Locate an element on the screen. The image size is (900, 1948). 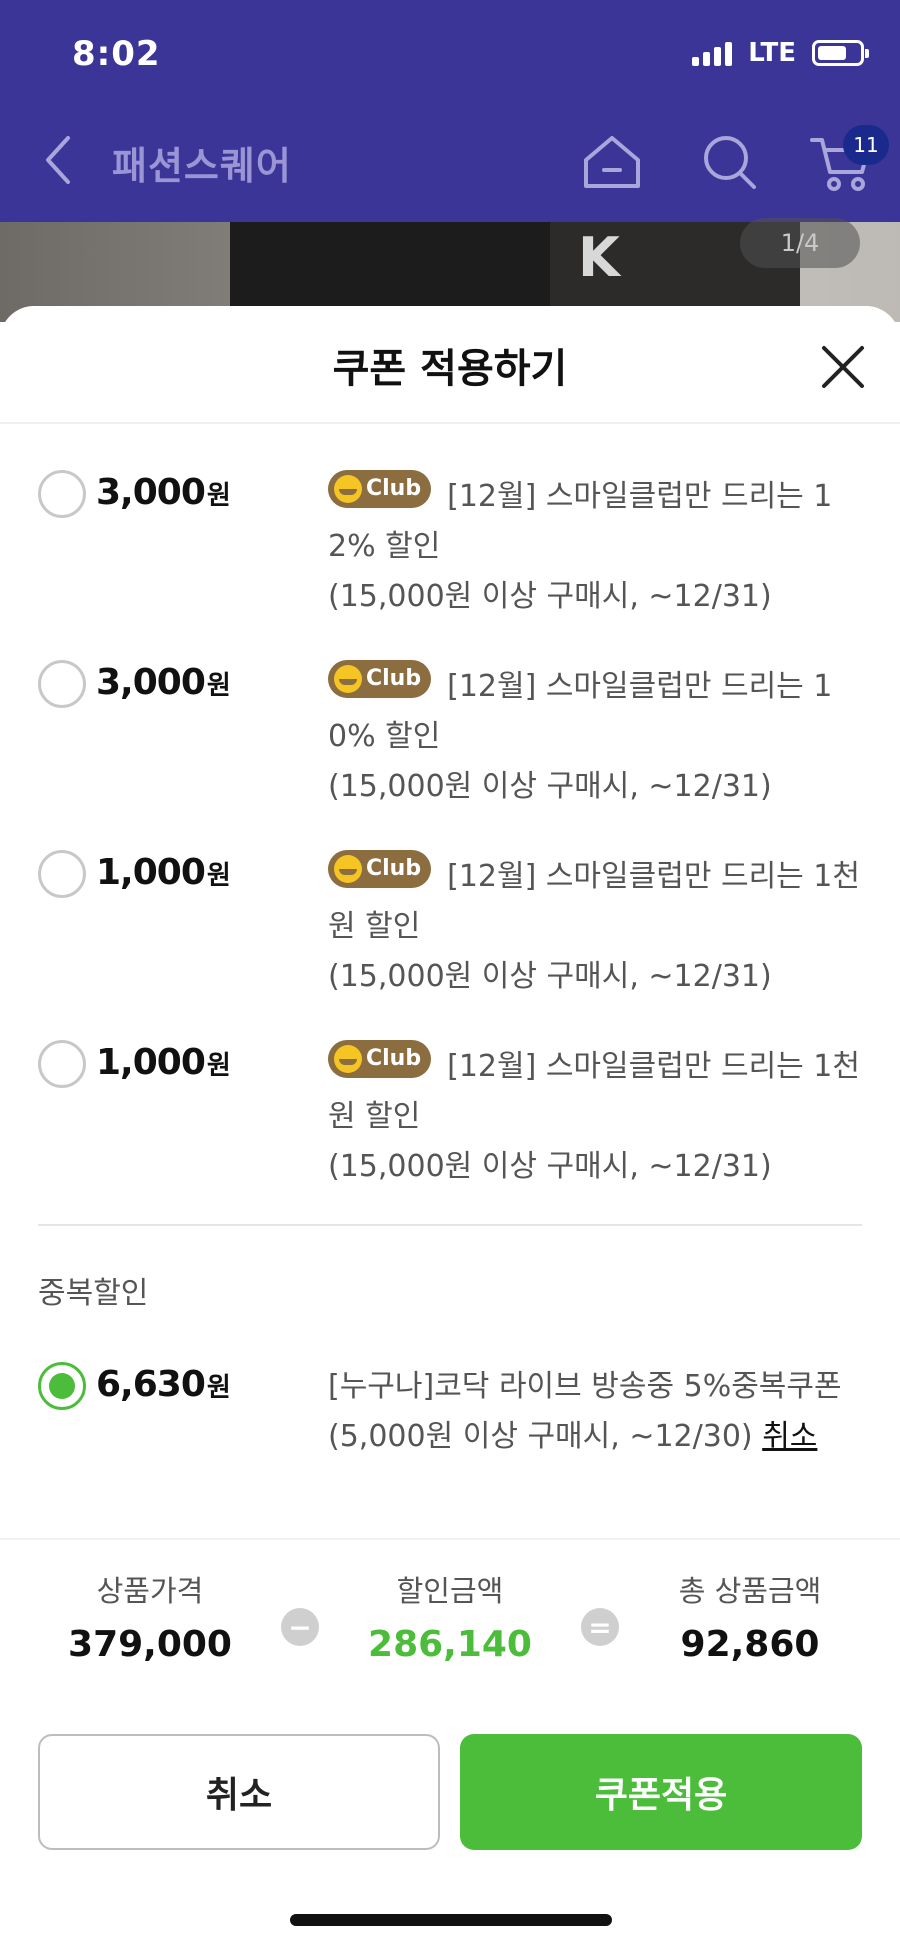
duplicate-discount-heading: 중복할인 is located at coordinates (93, 1293).